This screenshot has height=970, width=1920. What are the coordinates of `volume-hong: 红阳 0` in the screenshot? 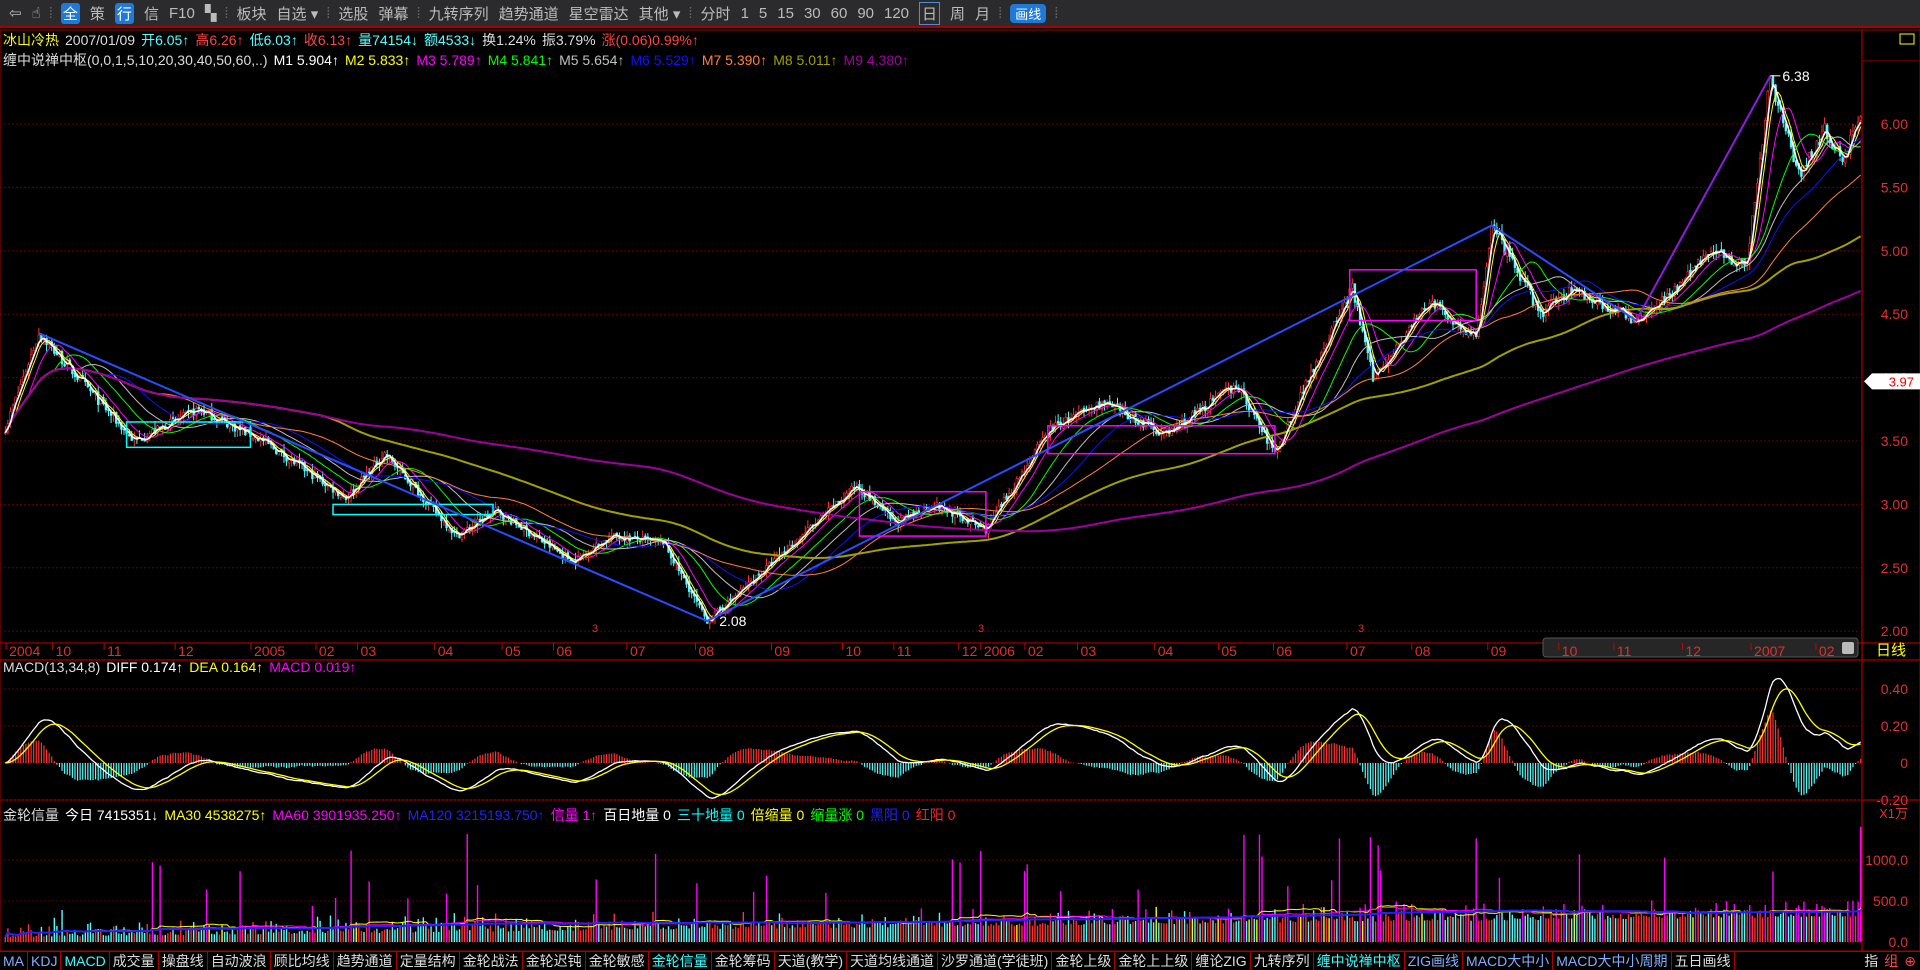 It's located at (935, 815).